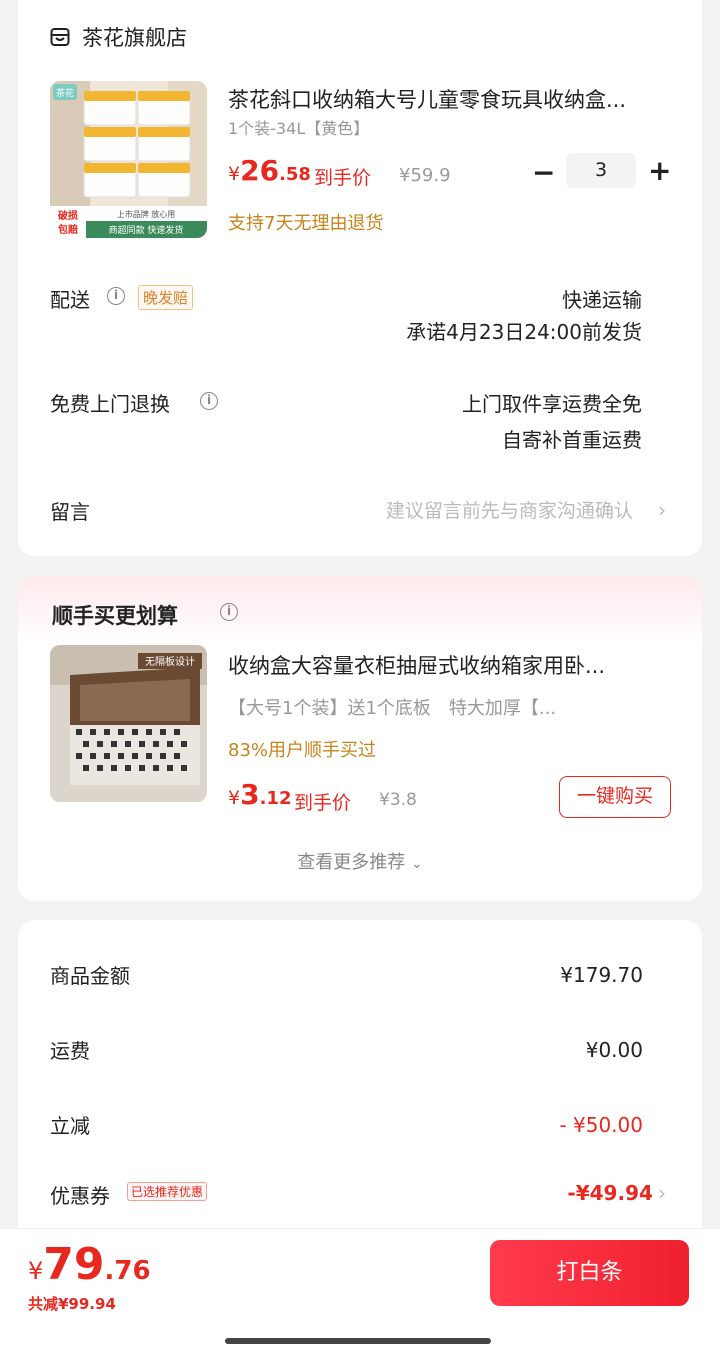 This screenshot has height=1354, width=720. What do you see at coordinates (110, 404) in the screenshot?
I see `free-return-label: 免费上门退换` at bounding box center [110, 404].